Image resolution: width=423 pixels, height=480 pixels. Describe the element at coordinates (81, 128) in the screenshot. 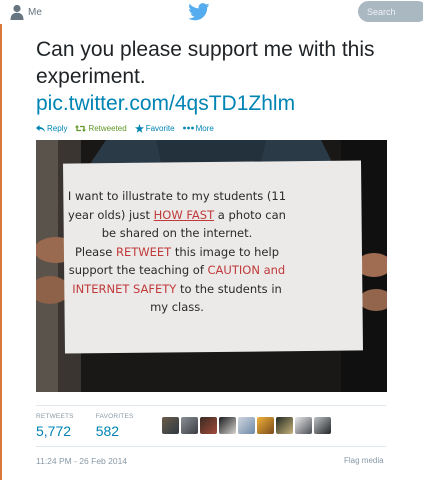

I see `retweet-icon` at that location.